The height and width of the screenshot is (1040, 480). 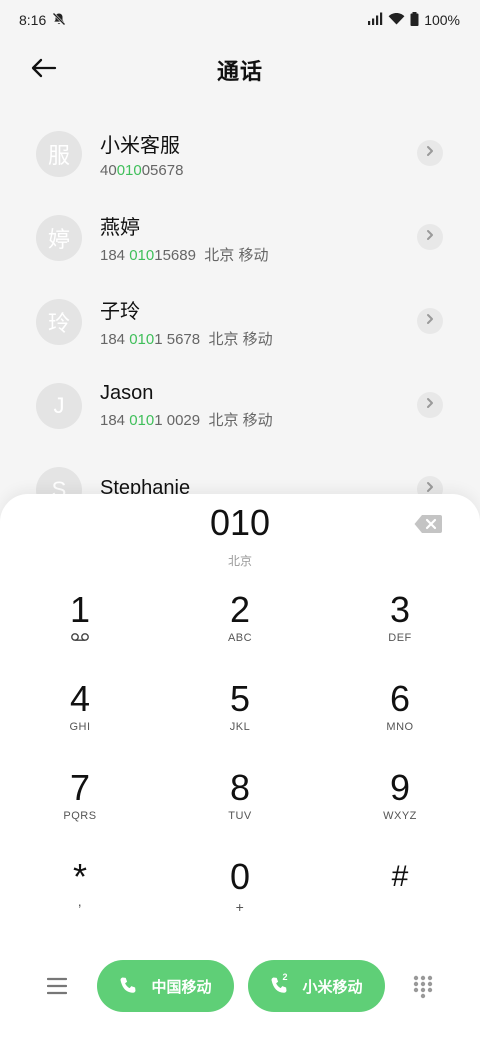 What do you see at coordinates (400, 787) in the screenshot?
I see `key-digit: 9` at bounding box center [400, 787].